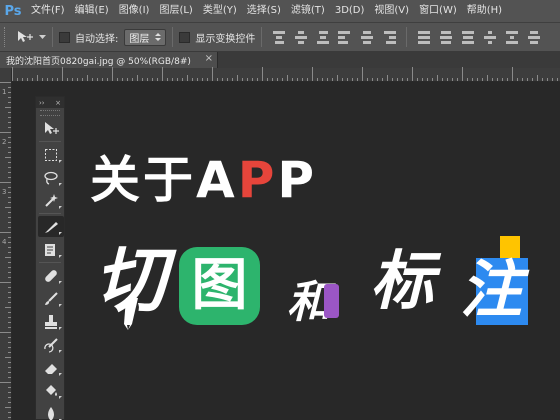 The width and height of the screenshot is (560, 420). Describe the element at coordinates (534, 37) in the screenshot. I see `distribute-right-icon` at that location.